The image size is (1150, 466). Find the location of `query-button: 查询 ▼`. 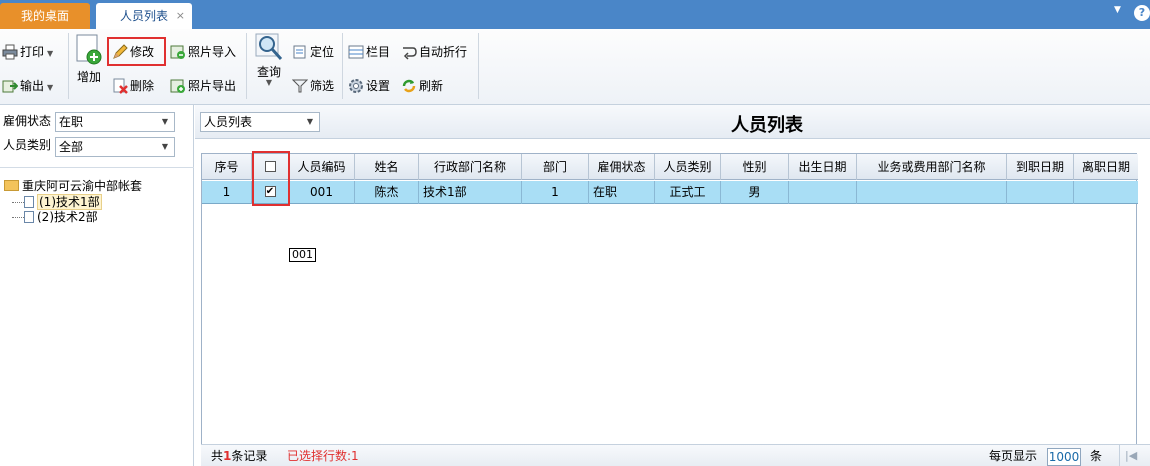

query-button: 查询 ▼ is located at coordinates (269, 59).